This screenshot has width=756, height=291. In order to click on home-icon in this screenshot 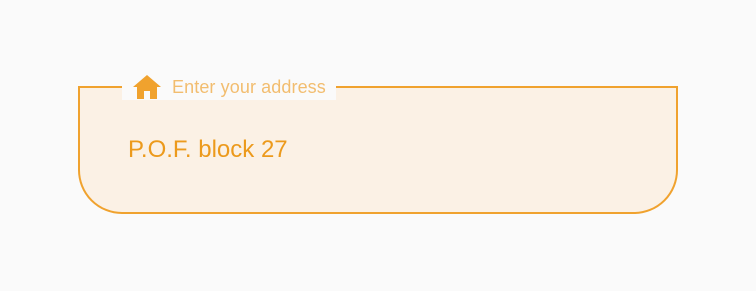, I will do `click(147, 87)`.